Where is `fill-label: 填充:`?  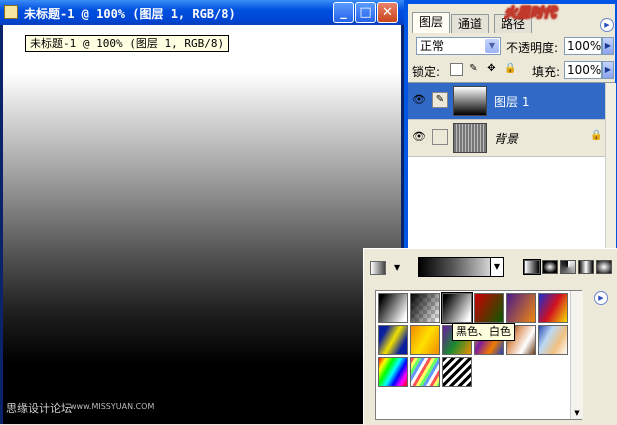 fill-label: 填充: is located at coordinates (546, 72).